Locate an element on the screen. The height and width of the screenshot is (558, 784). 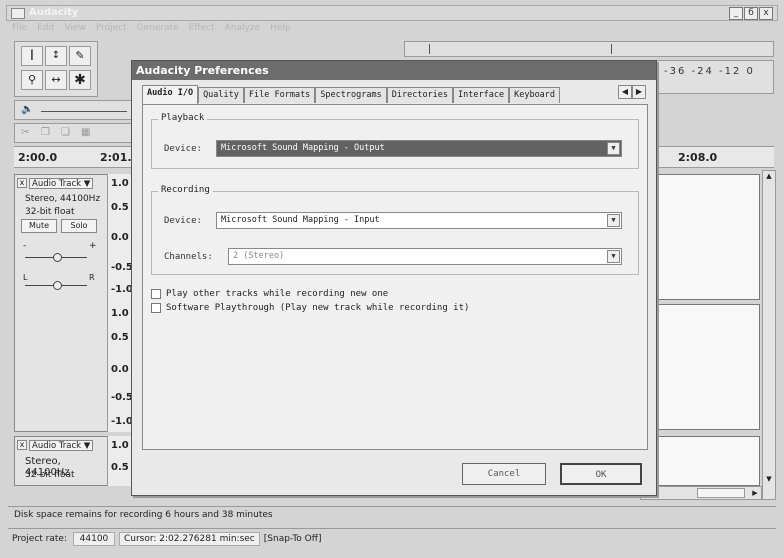
scroll-right-icon: ▶ is located at coordinates (755, 493).